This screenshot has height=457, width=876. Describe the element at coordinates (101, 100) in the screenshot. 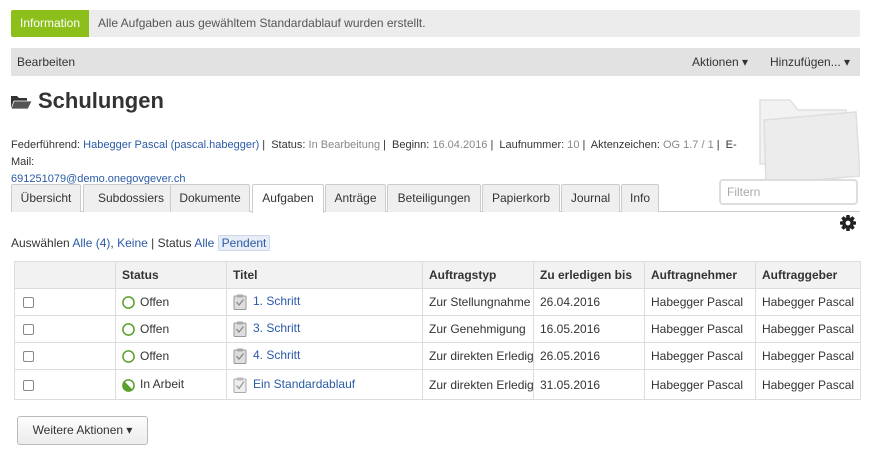

I see `page-title: Schulungen` at that location.